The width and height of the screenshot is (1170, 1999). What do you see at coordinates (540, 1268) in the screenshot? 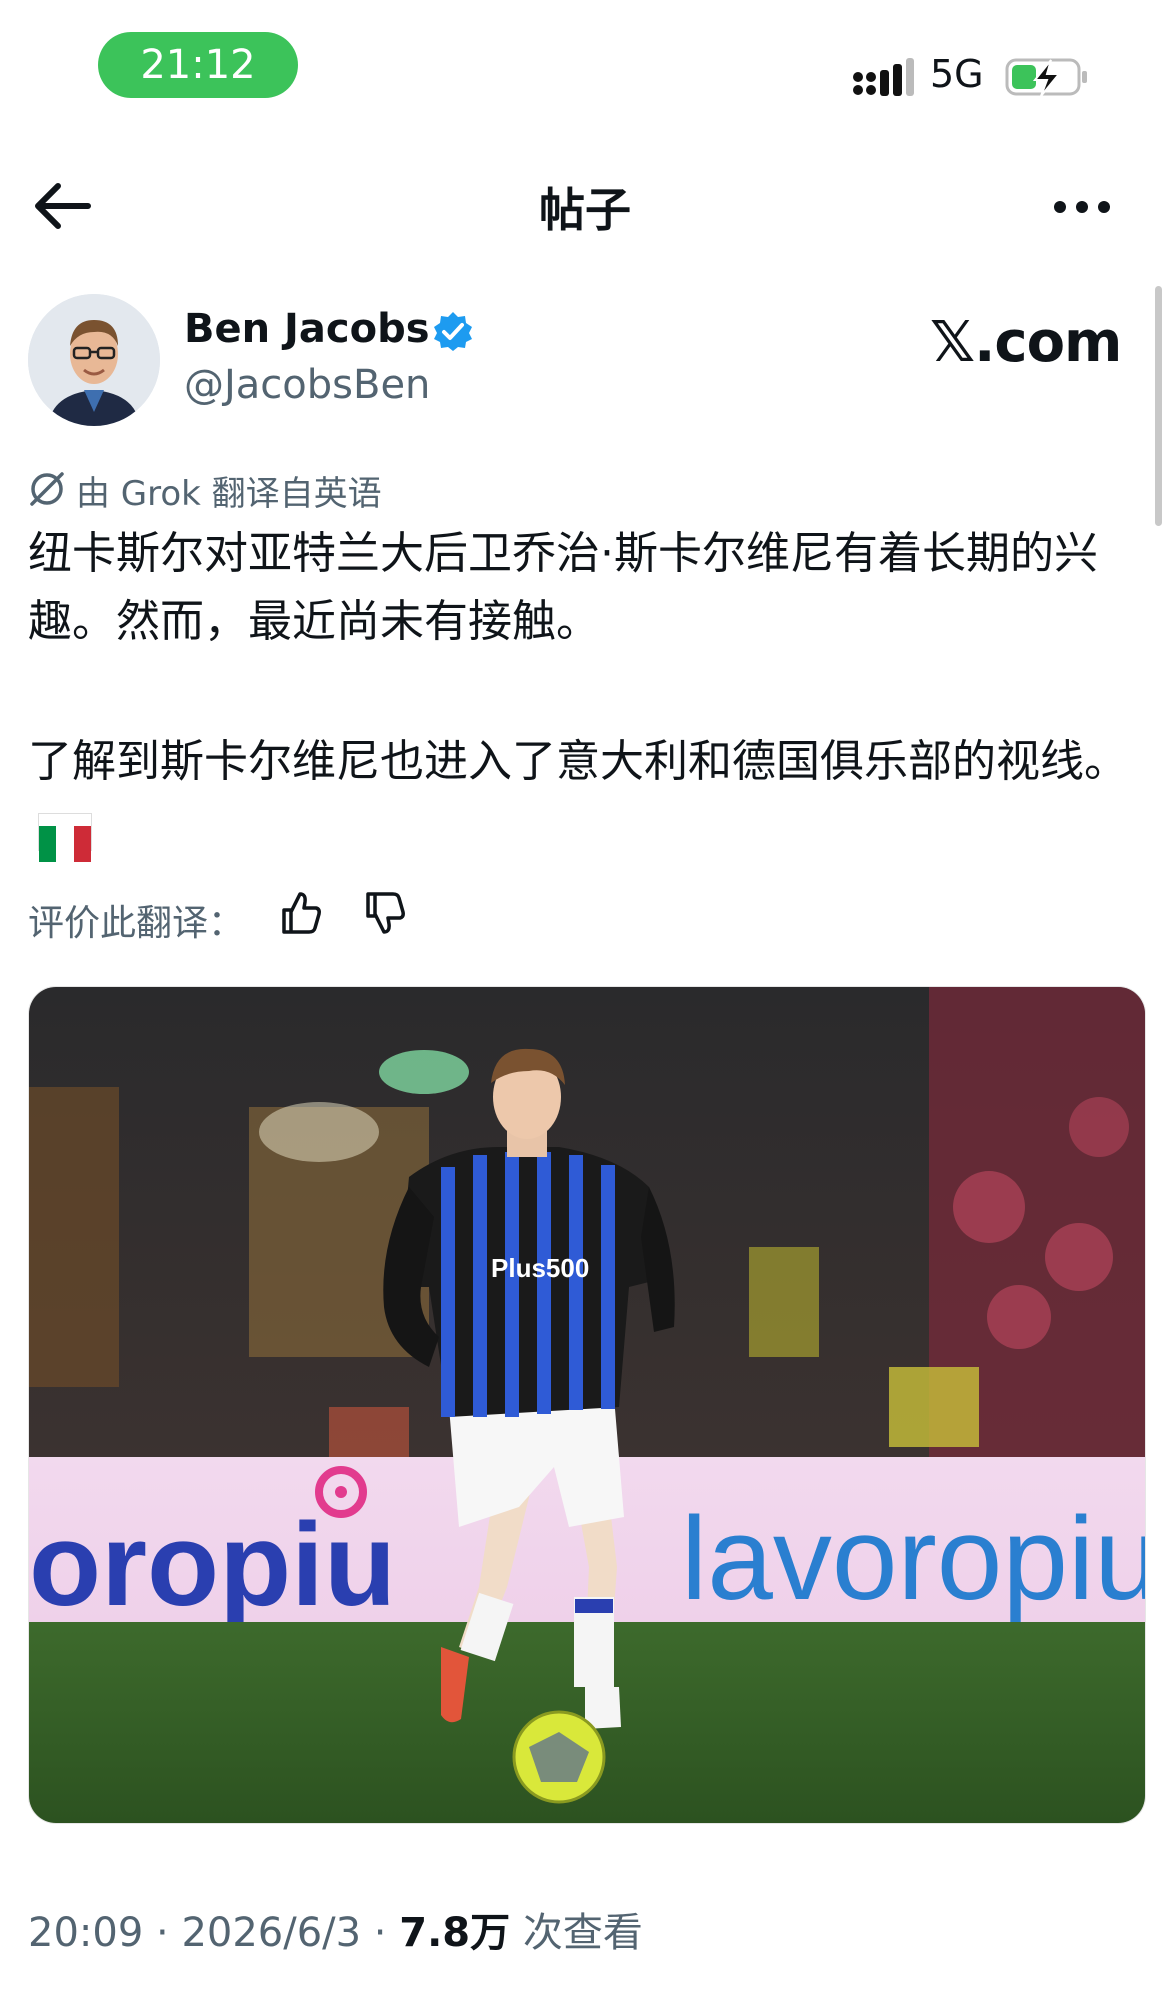
I see `shirt-sponsor: Plus500` at bounding box center [540, 1268].